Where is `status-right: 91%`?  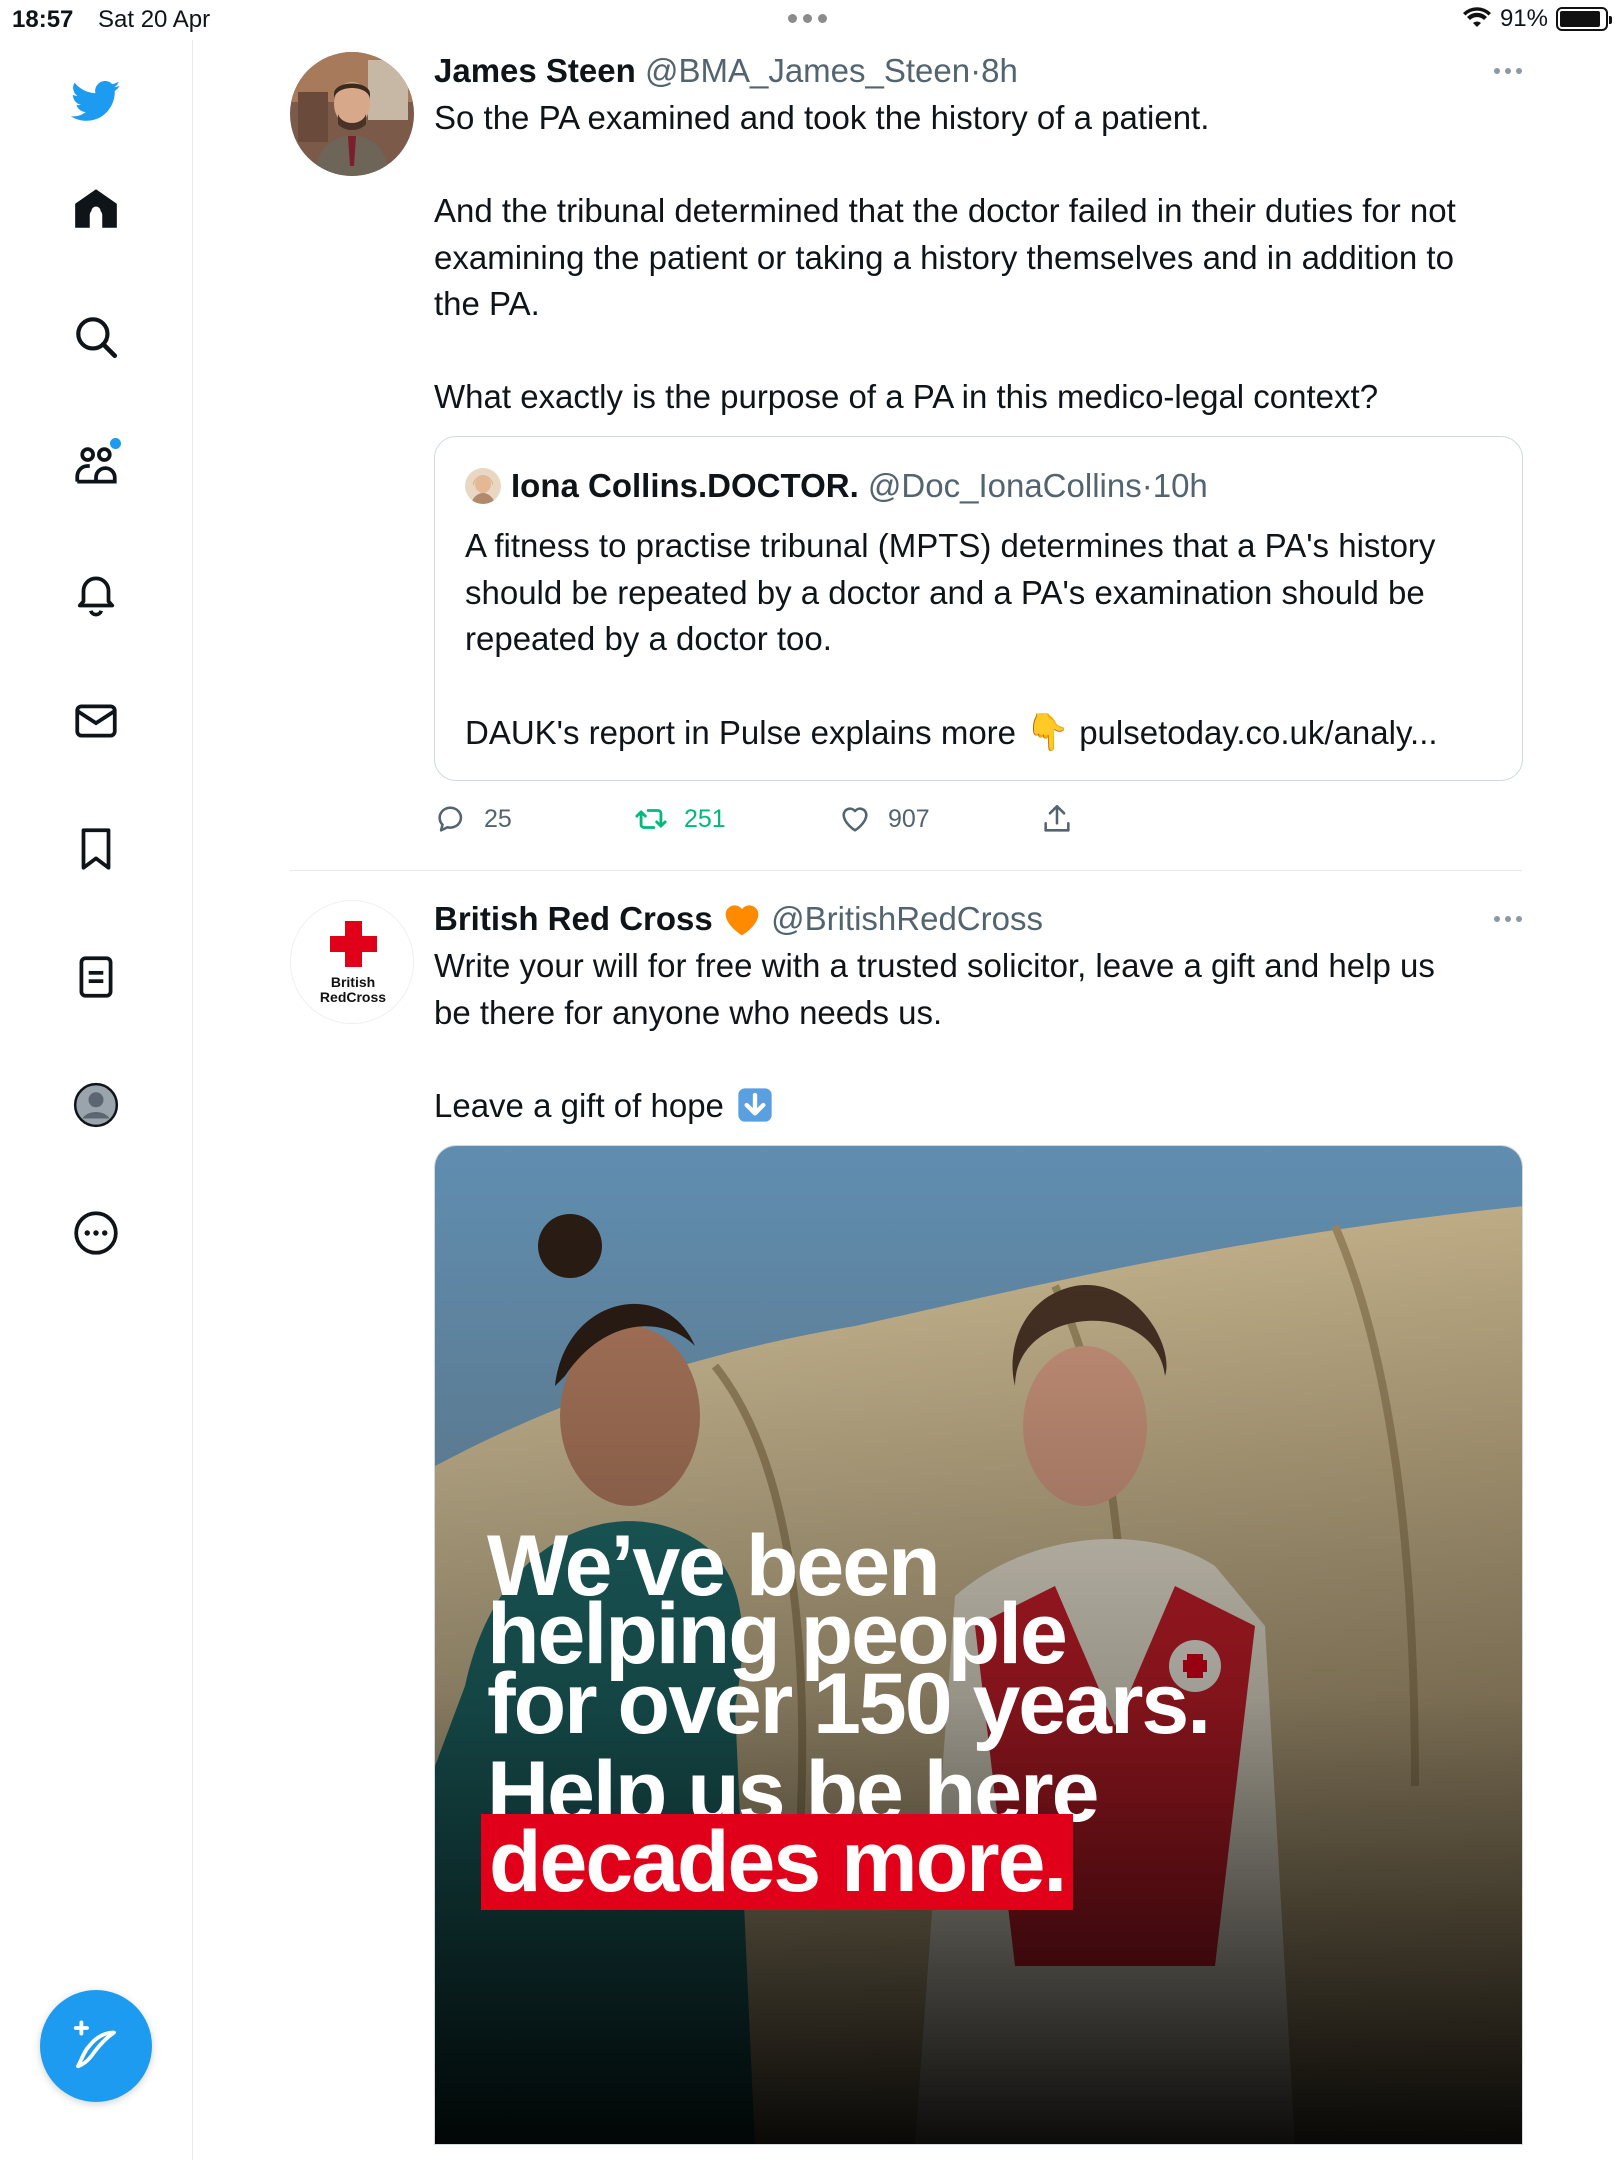 status-right: 91% is located at coordinates (1537, 19).